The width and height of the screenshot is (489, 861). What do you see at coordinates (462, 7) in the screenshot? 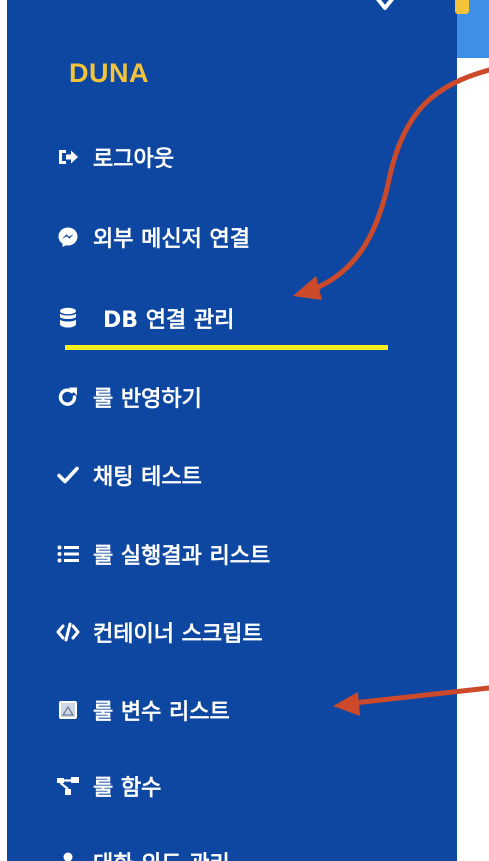
I see `logo-icon` at bounding box center [462, 7].